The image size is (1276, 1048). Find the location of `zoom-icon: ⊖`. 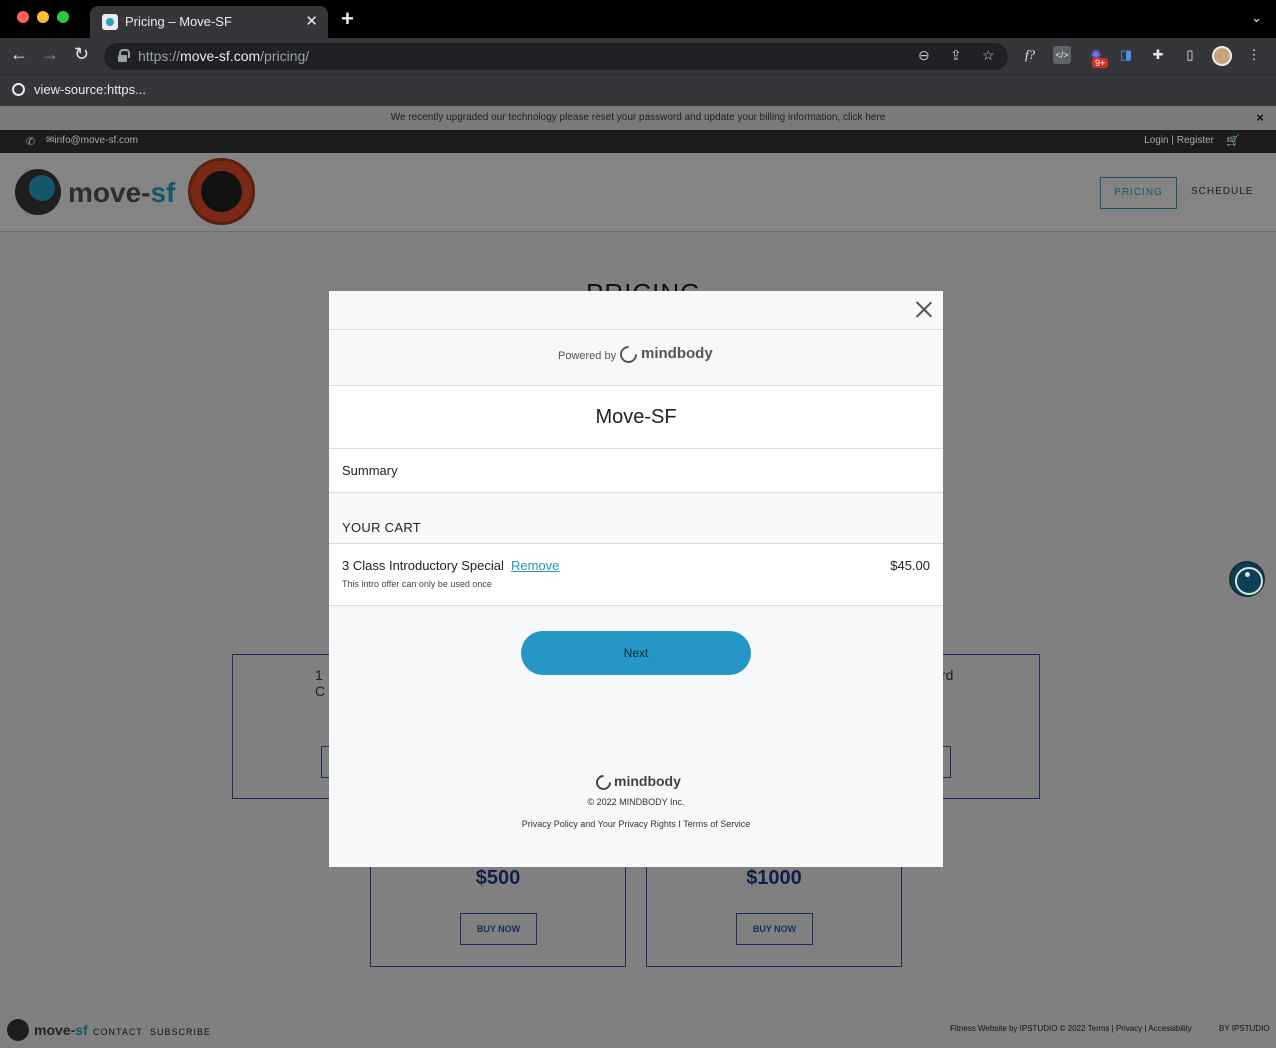

zoom-icon: ⊖ is located at coordinates (924, 55).